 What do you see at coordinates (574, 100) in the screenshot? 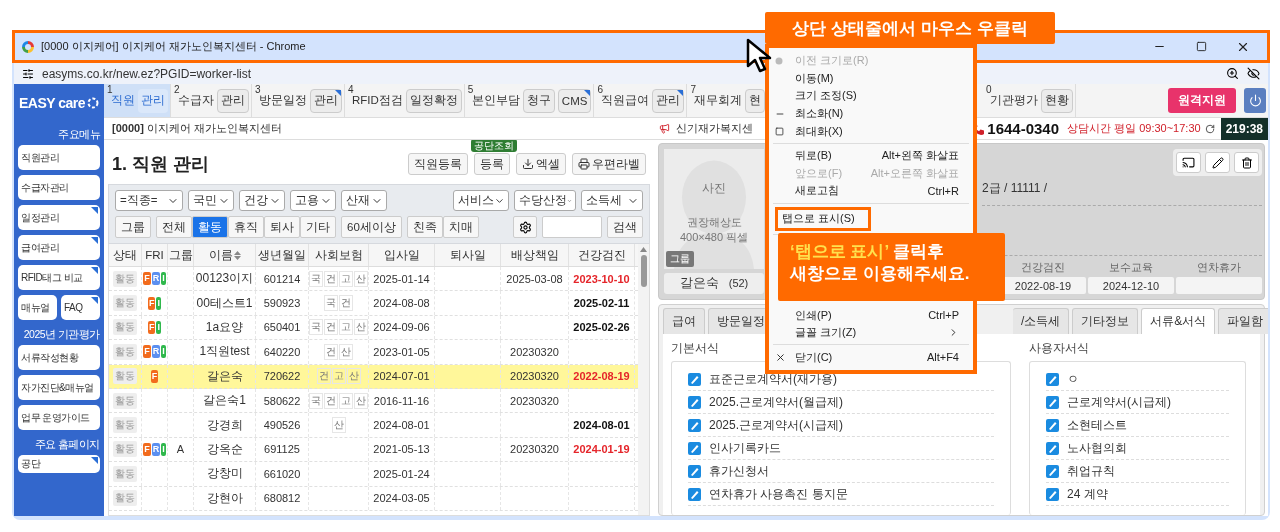
I see `nav-button: CMS` at bounding box center [574, 100].